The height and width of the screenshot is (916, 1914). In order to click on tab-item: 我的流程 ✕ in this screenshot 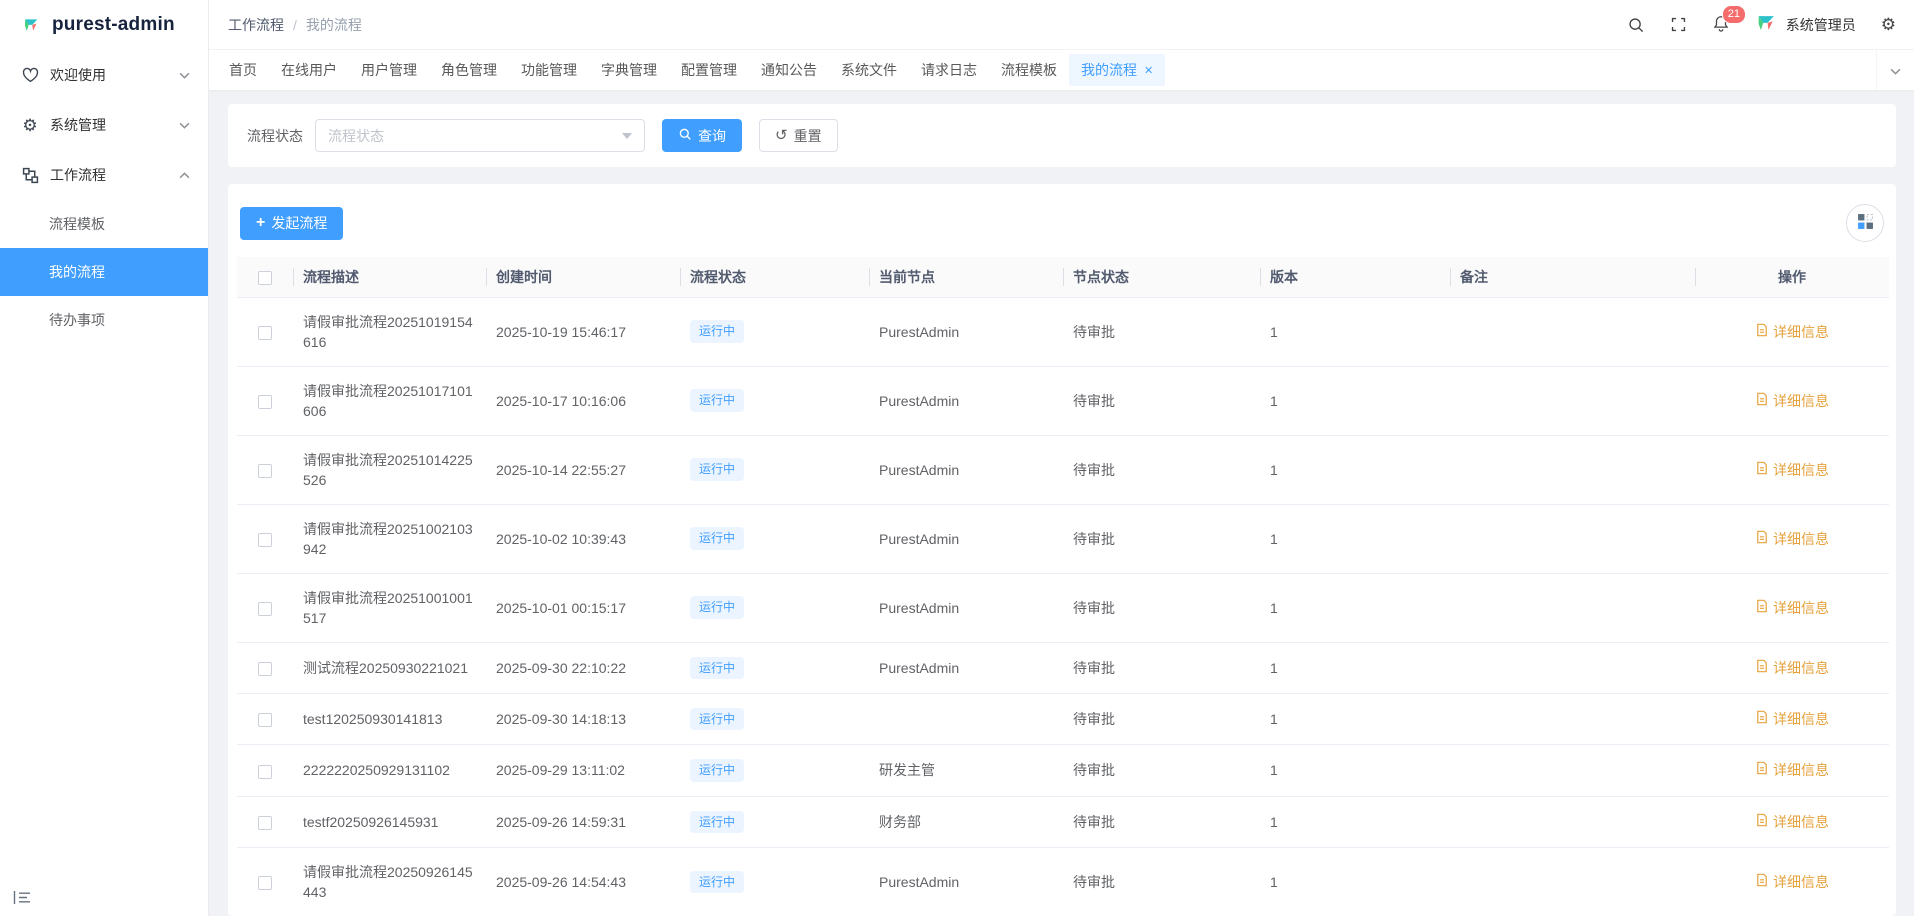, I will do `click(1117, 70)`.